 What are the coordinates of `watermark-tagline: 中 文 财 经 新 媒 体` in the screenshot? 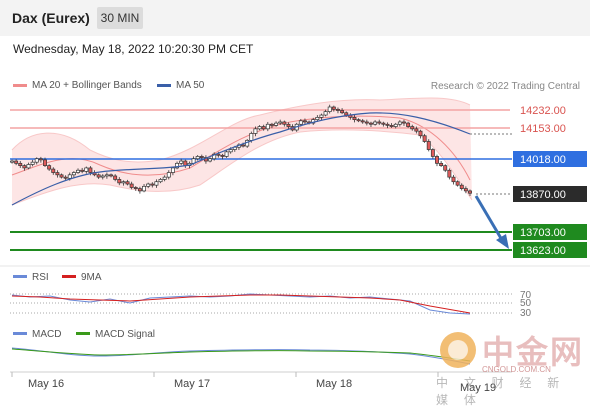 It's located at (501, 391).